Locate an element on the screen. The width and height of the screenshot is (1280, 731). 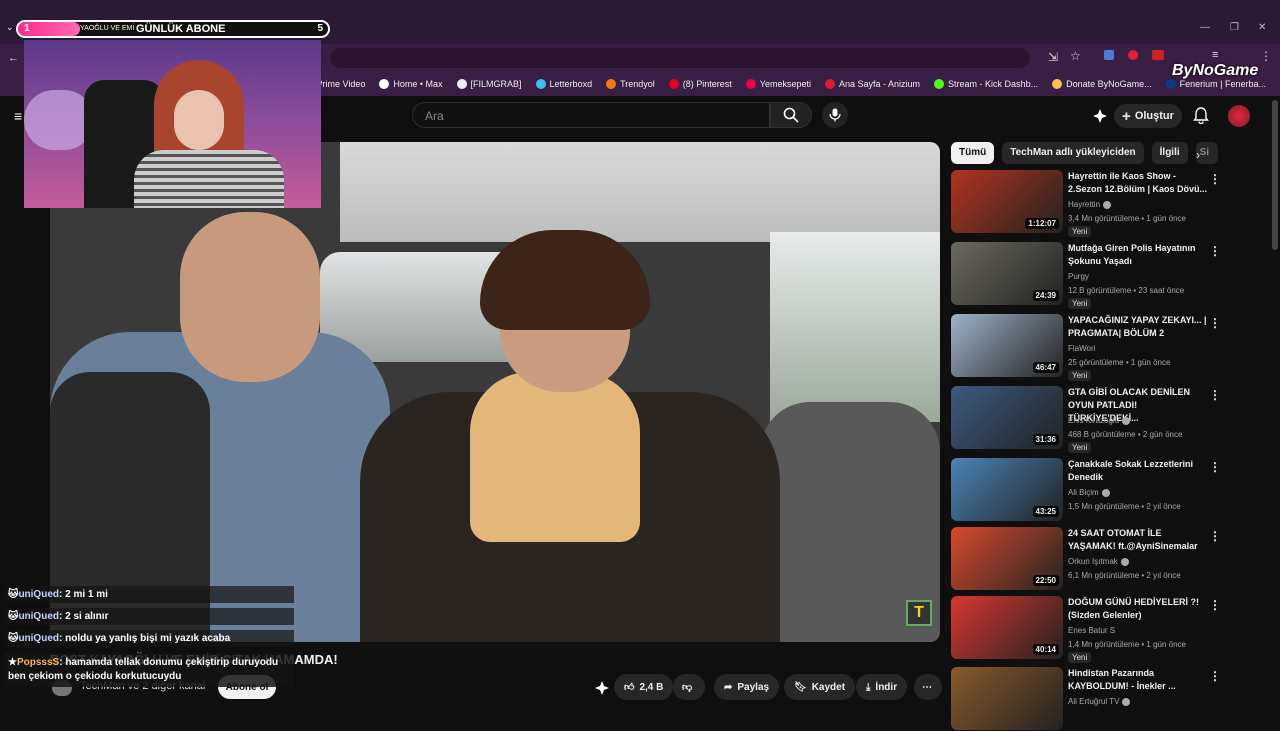
close-window-icon: ✕ is located at coordinates (1262, 27).